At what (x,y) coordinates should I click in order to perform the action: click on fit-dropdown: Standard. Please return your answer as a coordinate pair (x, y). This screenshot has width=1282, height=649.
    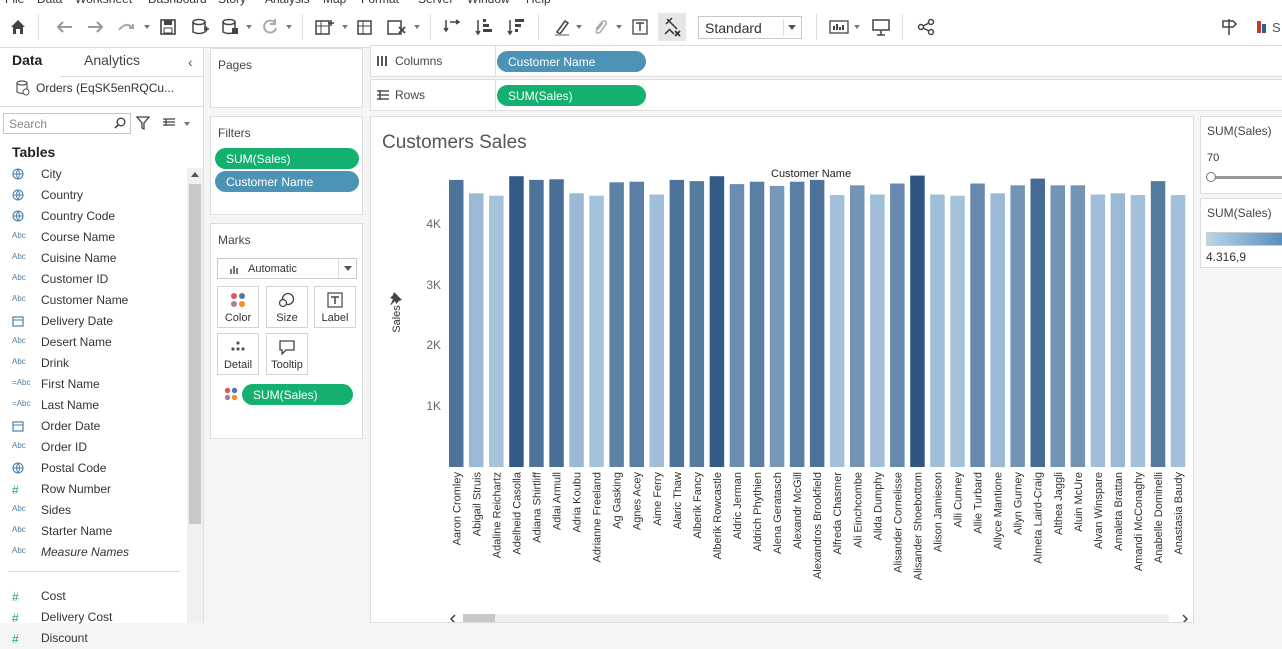
    Looking at the image, I should click on (750, 27).